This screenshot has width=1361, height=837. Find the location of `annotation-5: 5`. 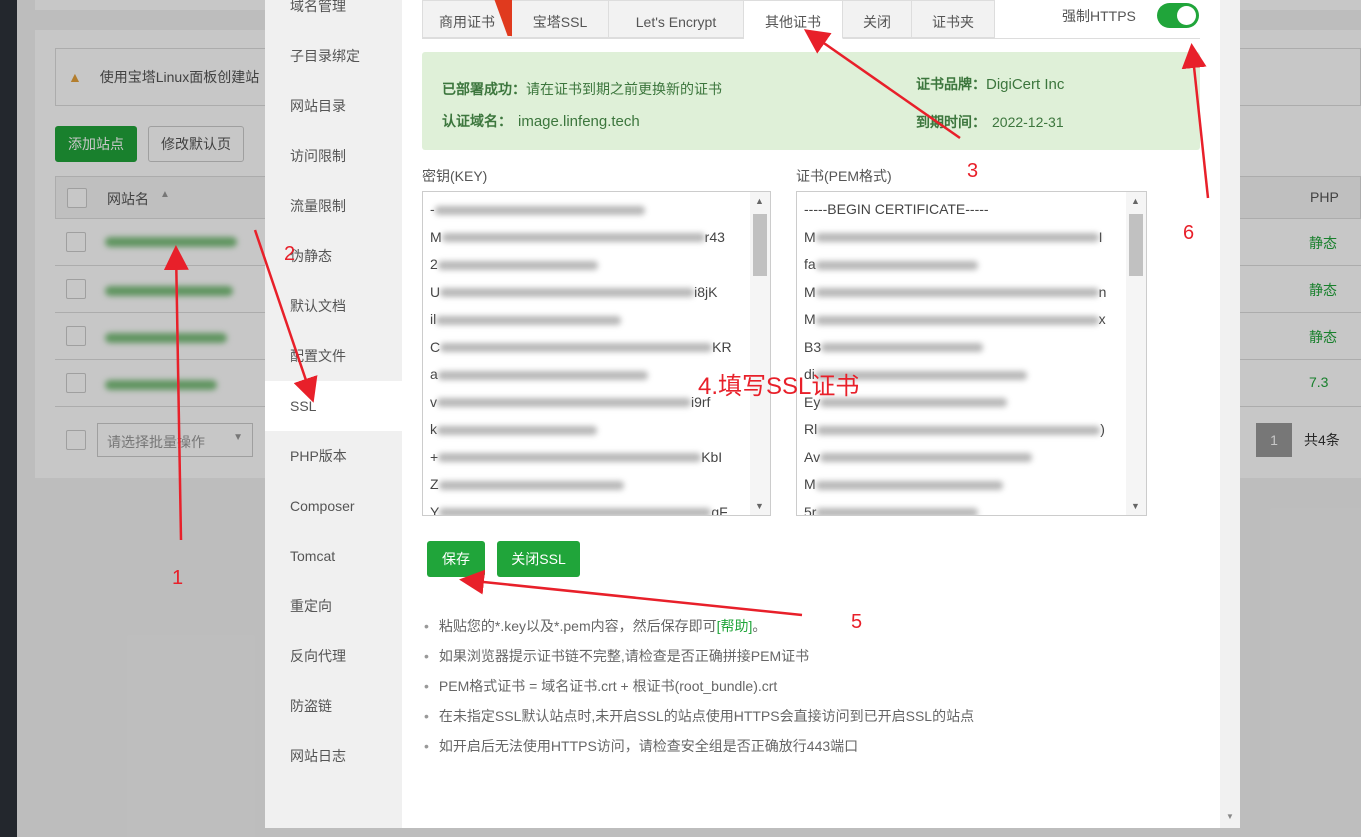

annotation-5: 5 is located at coordinates (857, 622).